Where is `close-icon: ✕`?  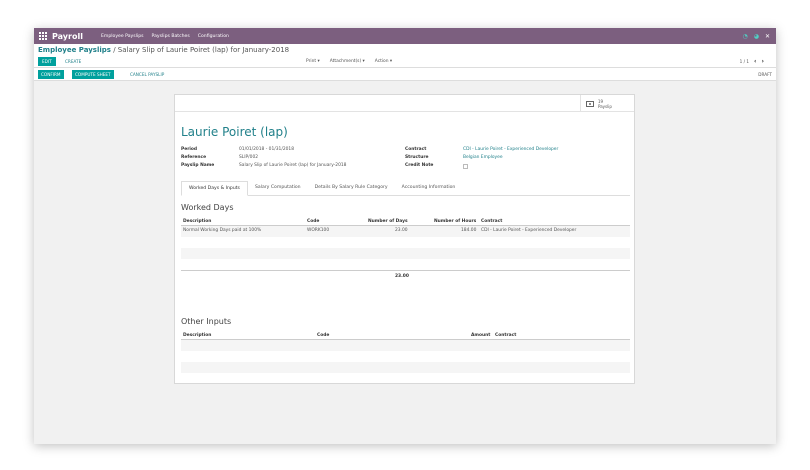
close-icon: ✕ is located at coordinates (767, 36).